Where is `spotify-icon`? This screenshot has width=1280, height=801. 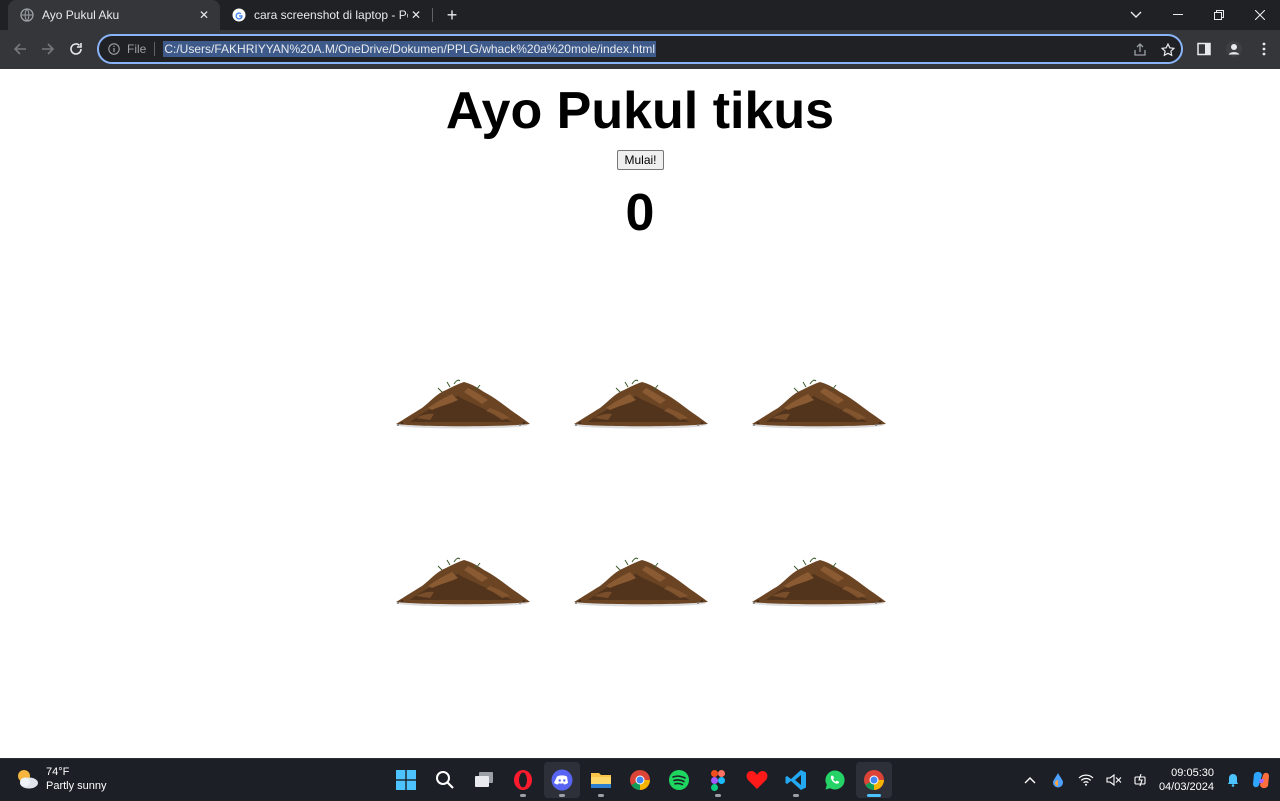
spotify-icon is located at coordinates (679, 780).